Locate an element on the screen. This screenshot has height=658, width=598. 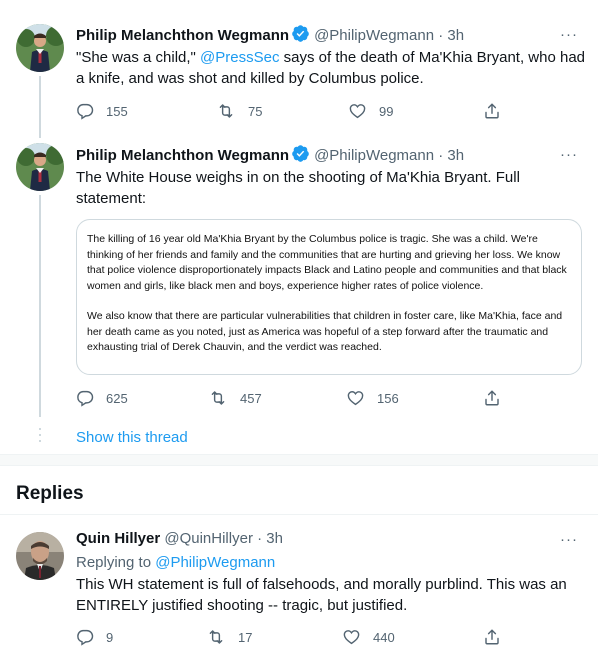
section-divider is located at coordinates (299, 460).